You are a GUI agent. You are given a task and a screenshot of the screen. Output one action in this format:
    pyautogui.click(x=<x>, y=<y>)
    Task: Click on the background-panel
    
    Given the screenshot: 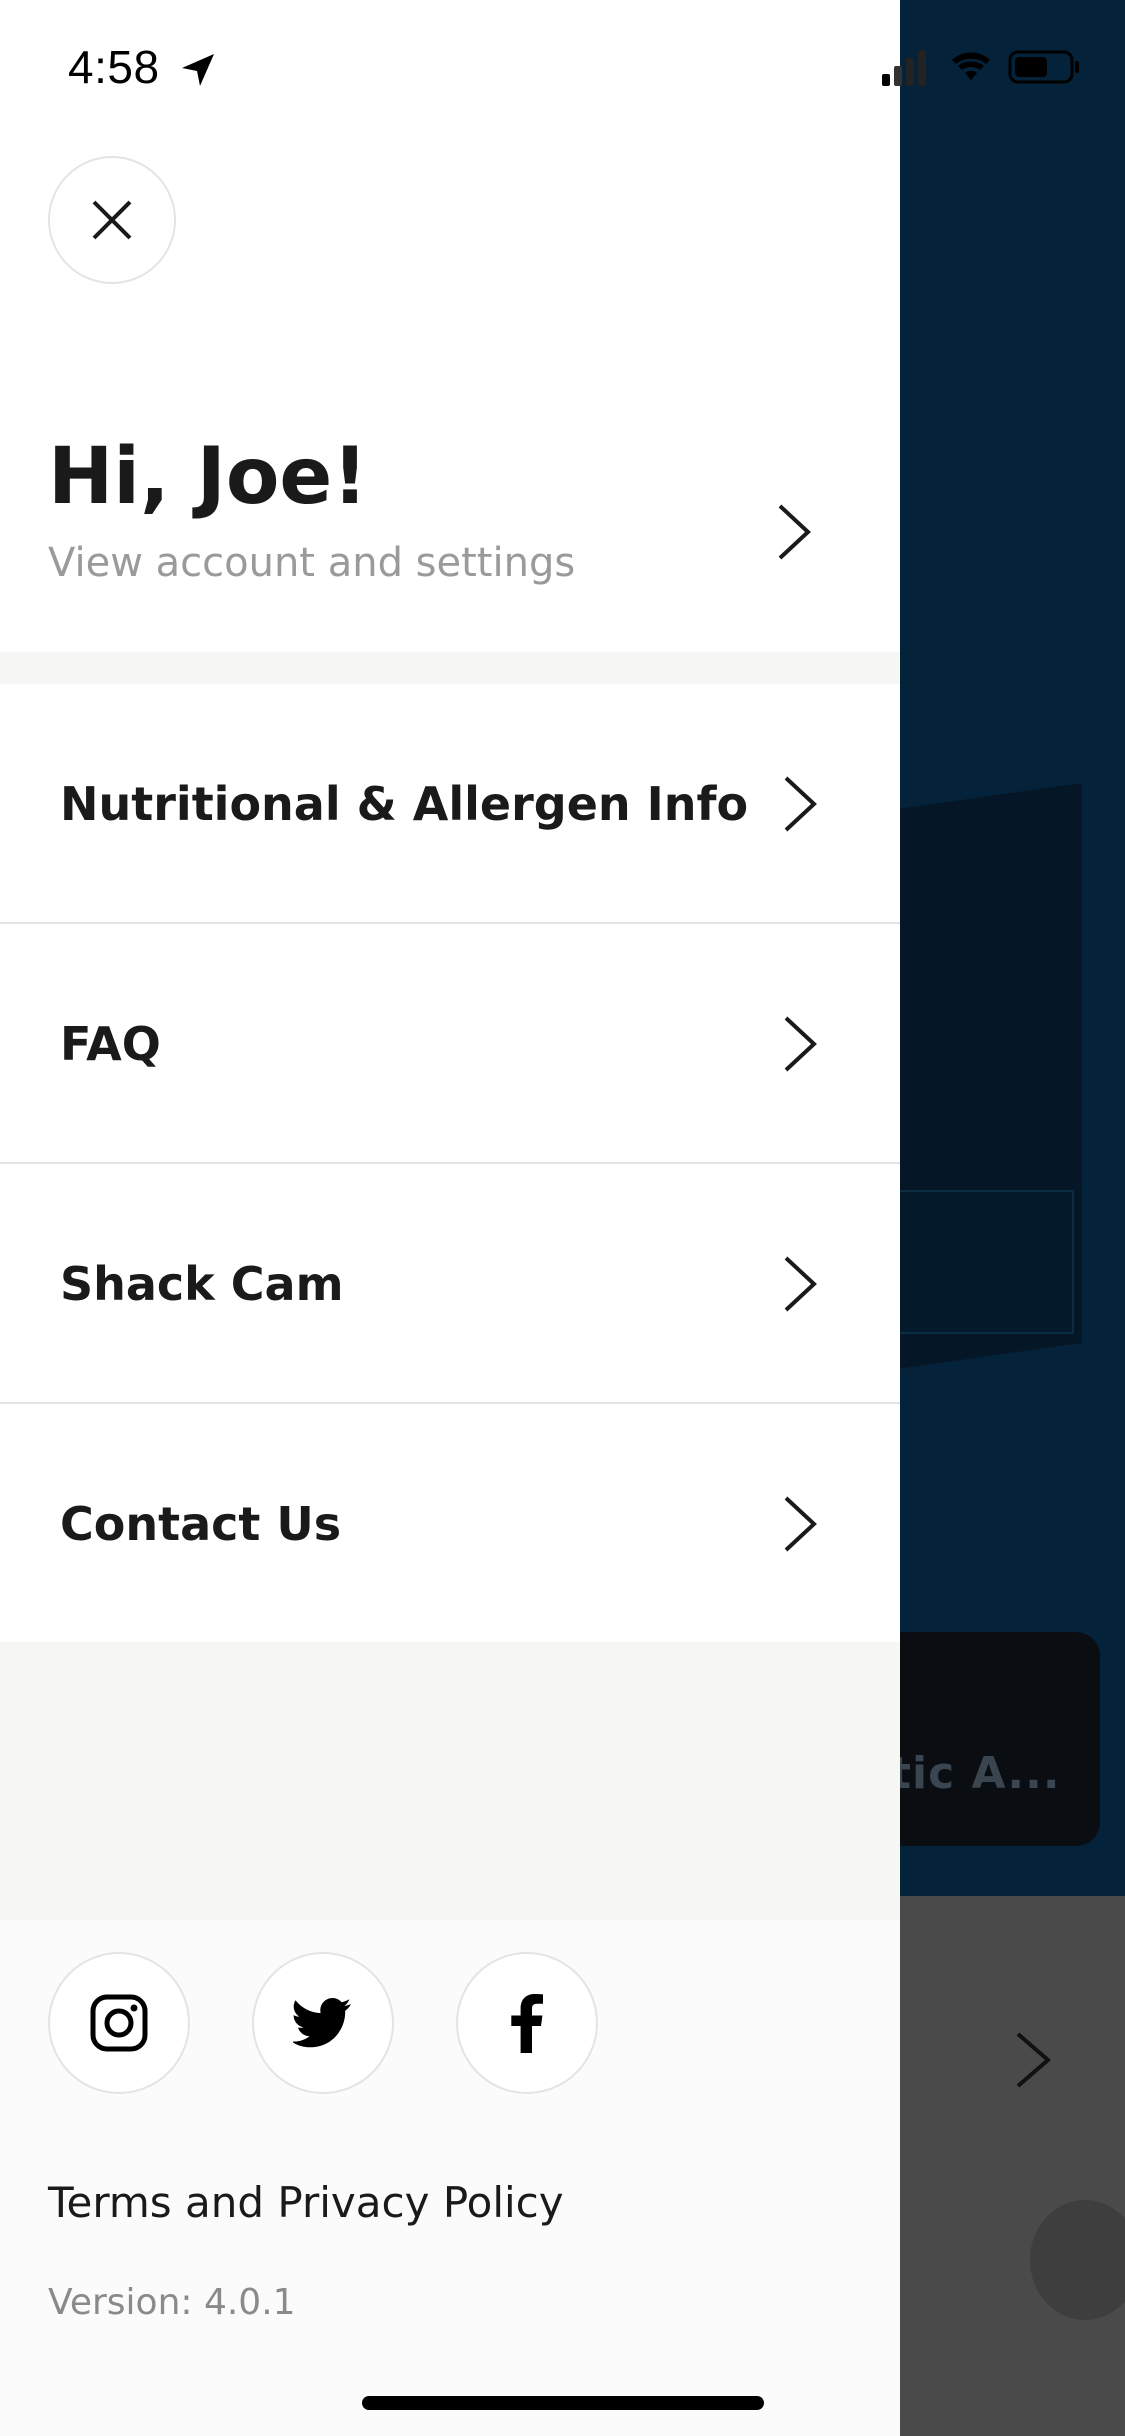 What is the action you would take?
    pyautogui.click(x=997, y=2166)
    